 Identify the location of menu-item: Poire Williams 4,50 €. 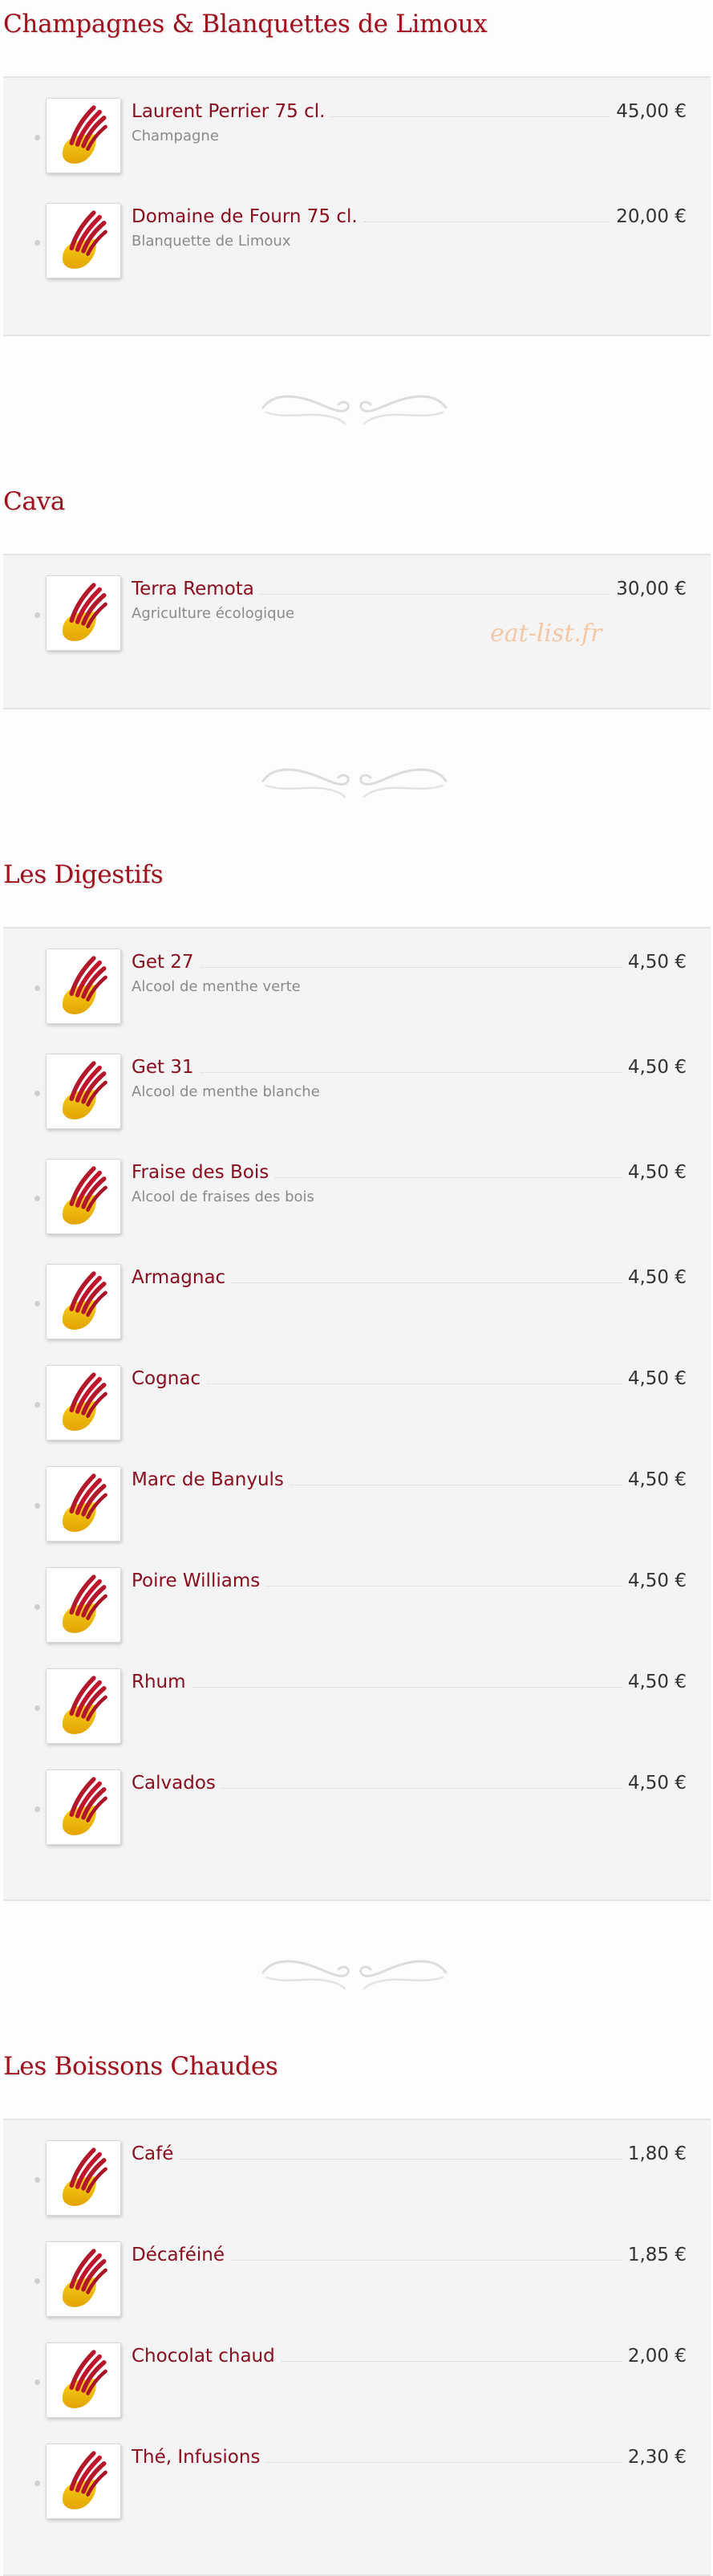
(357, 1607).